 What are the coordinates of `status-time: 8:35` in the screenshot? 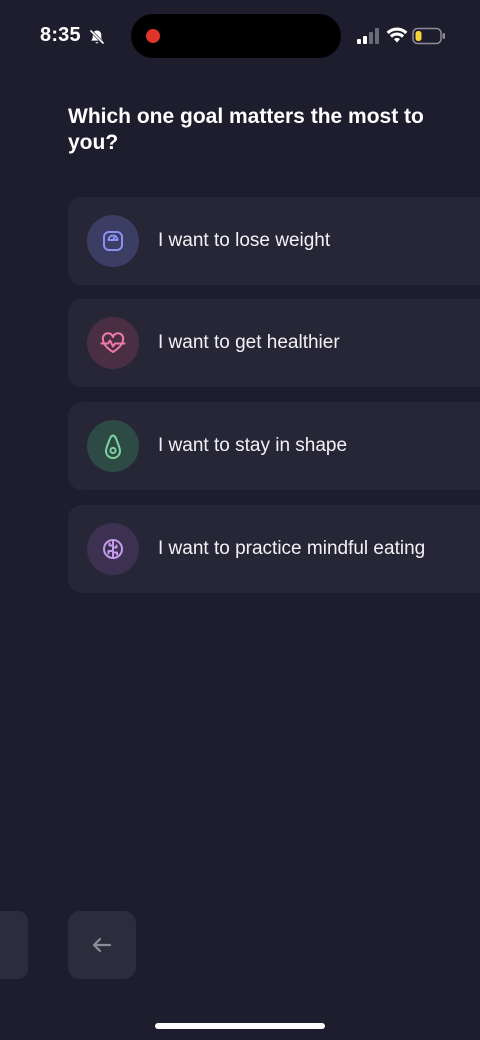 It's located at (60, 35).